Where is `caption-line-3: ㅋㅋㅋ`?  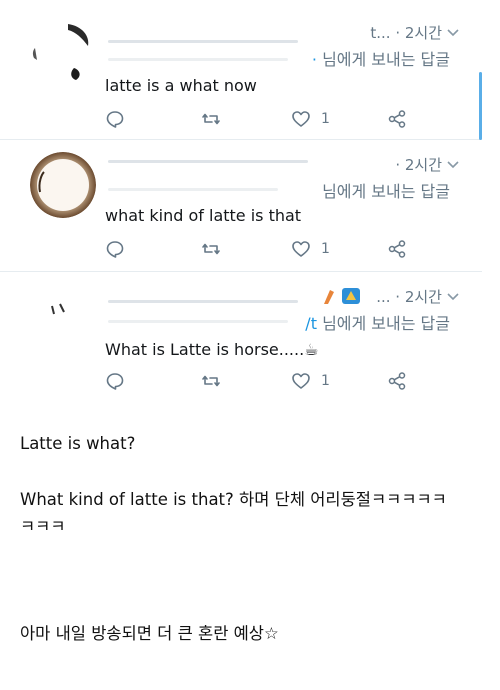 caption-line-3: ㅋㅋㅋ is located at coordinates (43, 526).